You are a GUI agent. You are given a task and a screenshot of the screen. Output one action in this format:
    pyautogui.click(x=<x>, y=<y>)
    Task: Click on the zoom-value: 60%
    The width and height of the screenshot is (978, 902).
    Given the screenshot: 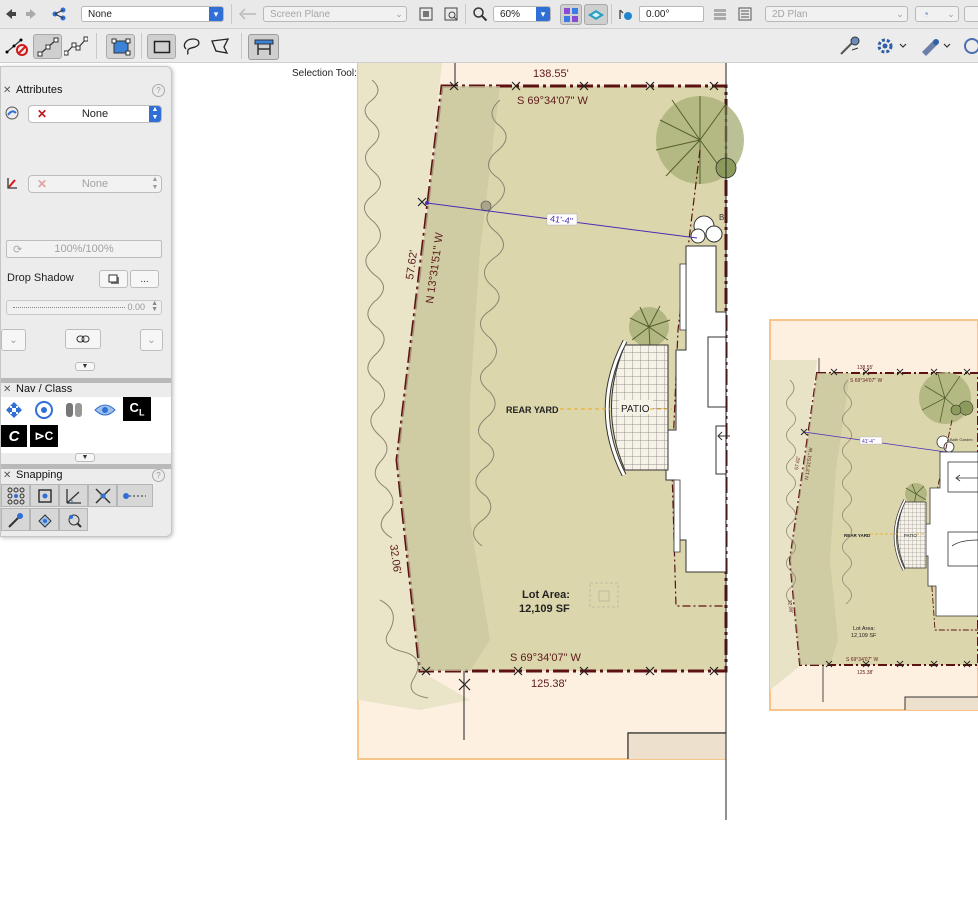 What is the action you would take?
    pyautogui.click(x=510, y=14)
    